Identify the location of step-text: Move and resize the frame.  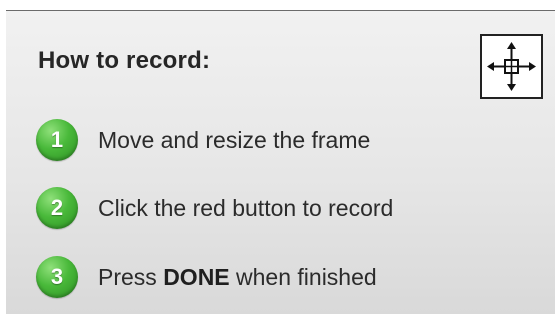
(234, 139).